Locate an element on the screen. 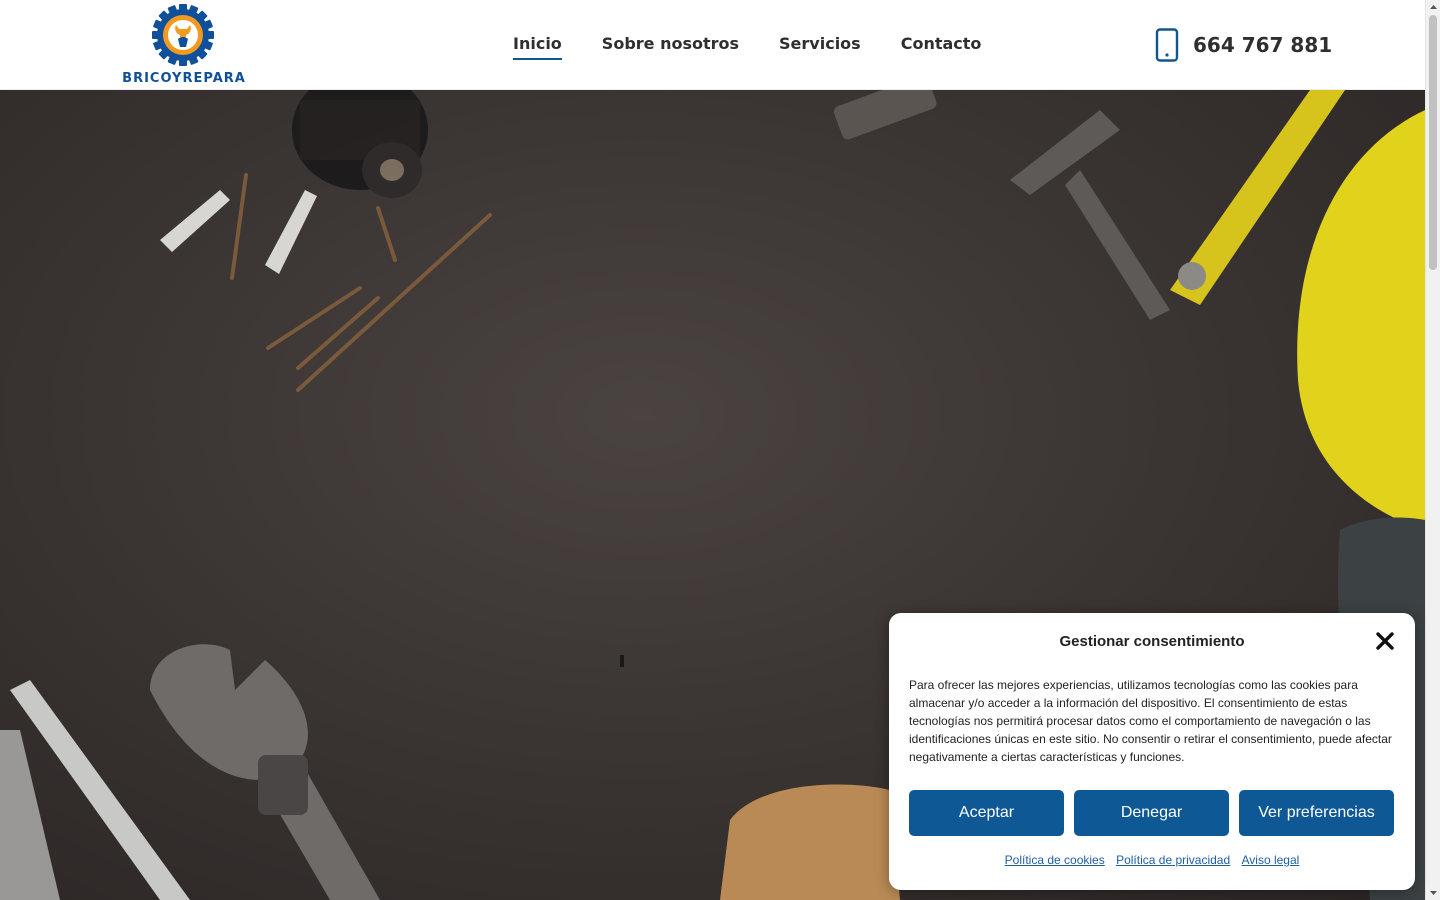 Image resolution: width=1440 pixels, height=900 pixels. accept-button: Aceptar is located at coordinates (986, 813).